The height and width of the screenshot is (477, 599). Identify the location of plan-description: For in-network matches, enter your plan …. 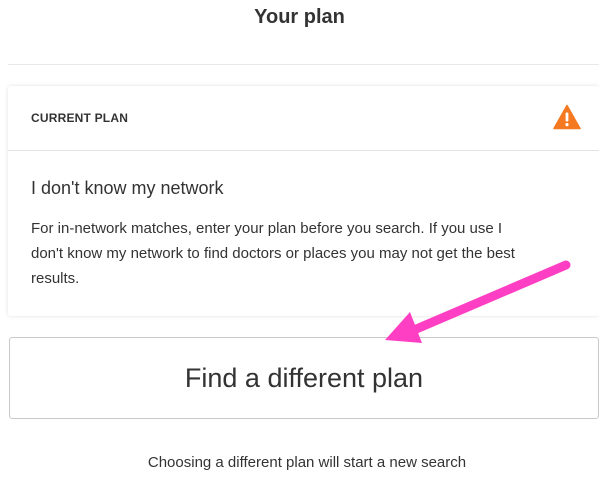
(273, 253).